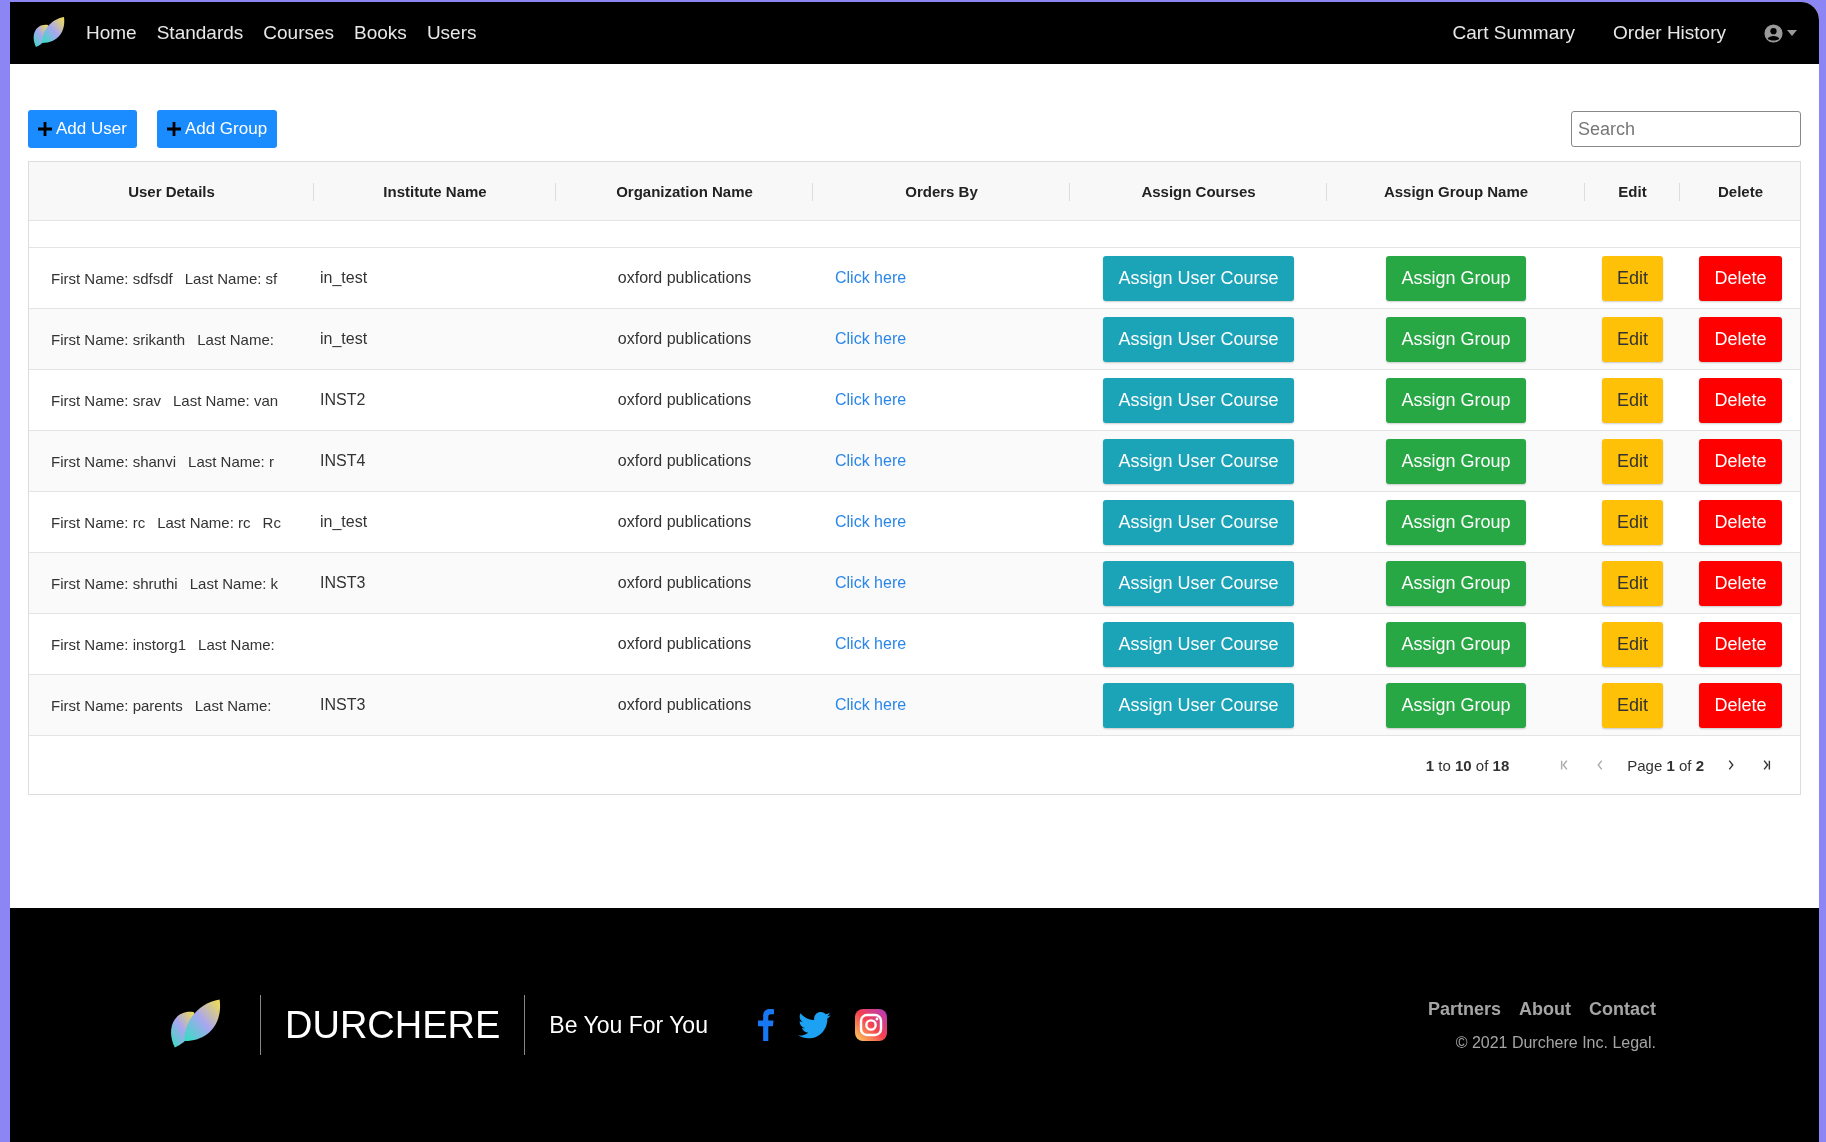 This screenshot has width=1826, height=1142. Describe the element at coordinates (165, 583) in the screenshot. I see `user-details-cell-text: First Name: shruthi Last Name: k` at that location.